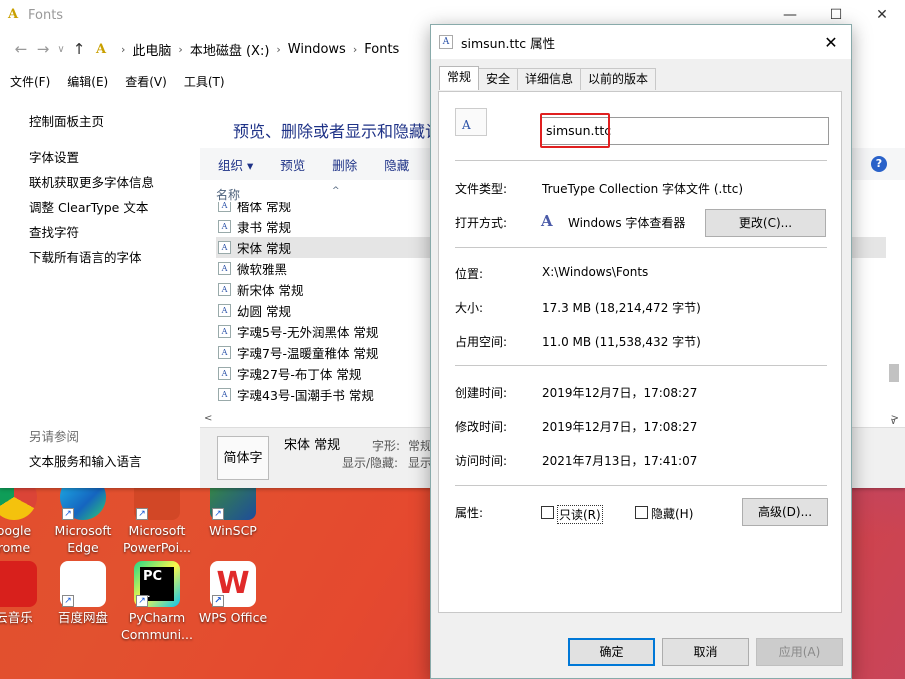 The height and width of the screenshot is (679, 905). Describe the element at coordinates (233, 617) in the screenshot. I see `desktop-icon-label: WPS Office` at that location.